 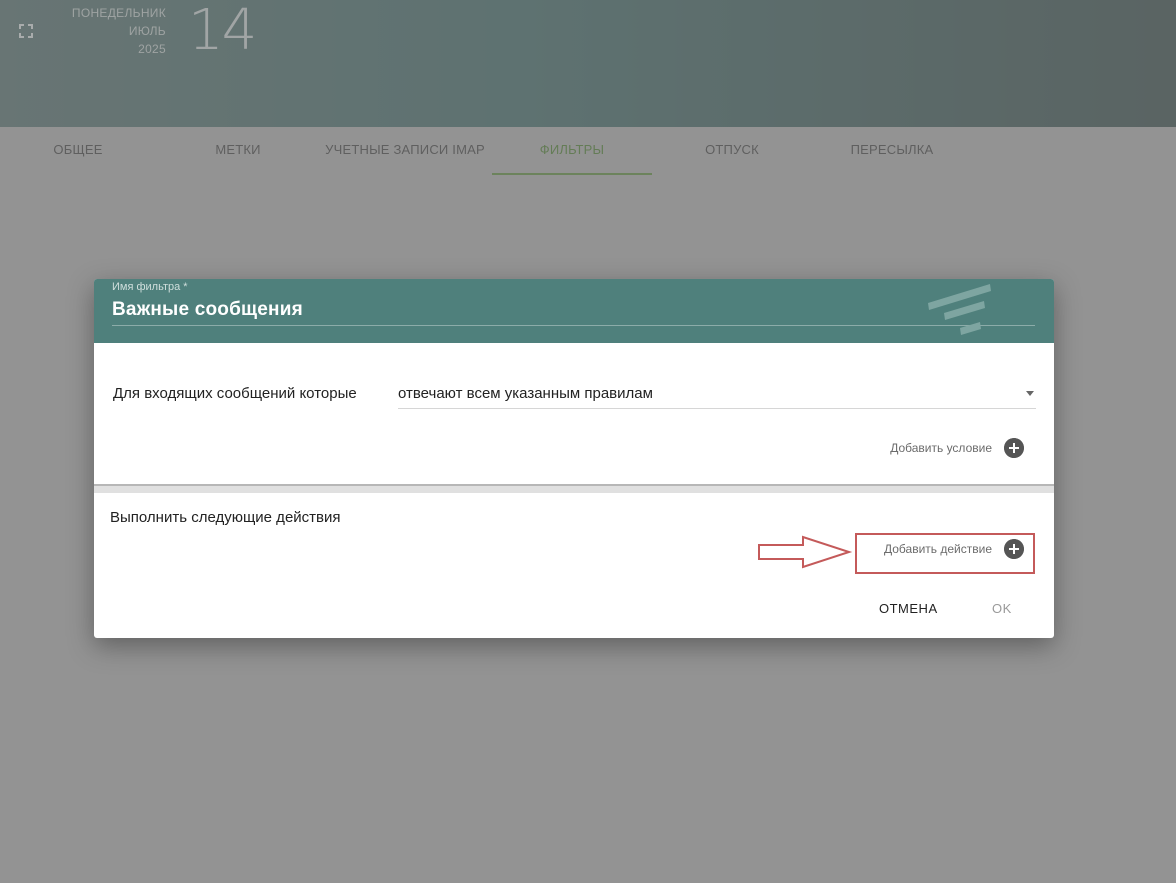 I want to click on condition-match-value: отвечают всем указанным правилам, so click(x=525, y=393).